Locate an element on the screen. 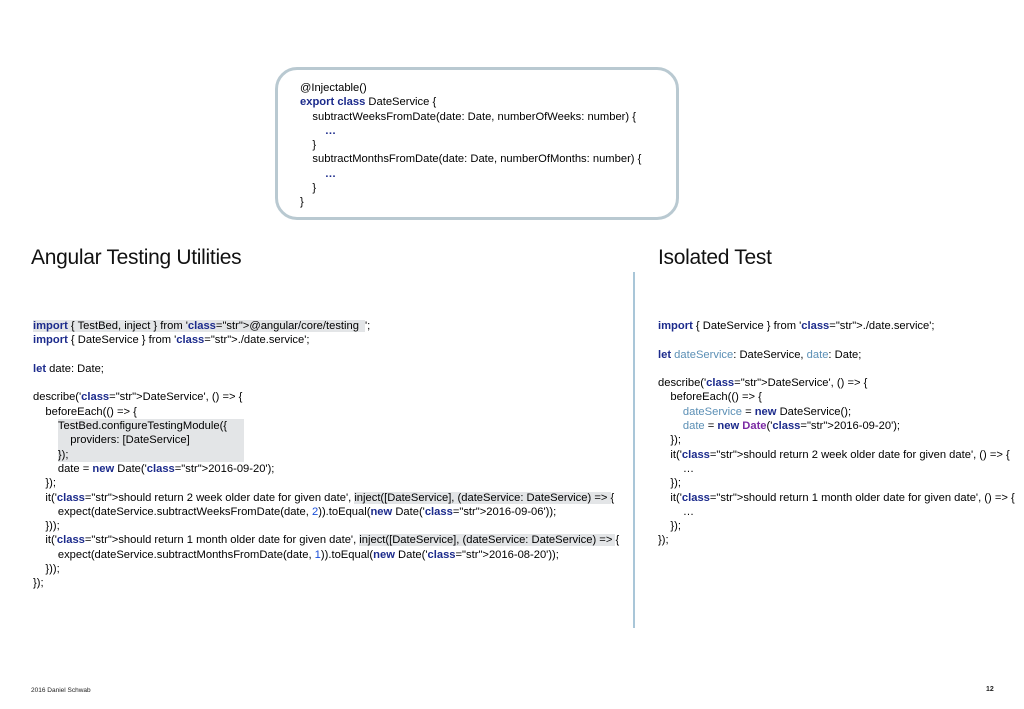 The width and height of the screenshot is (1024, 709). right-code-line: dateService = new DateService(); is located at coordinates (767, 411).